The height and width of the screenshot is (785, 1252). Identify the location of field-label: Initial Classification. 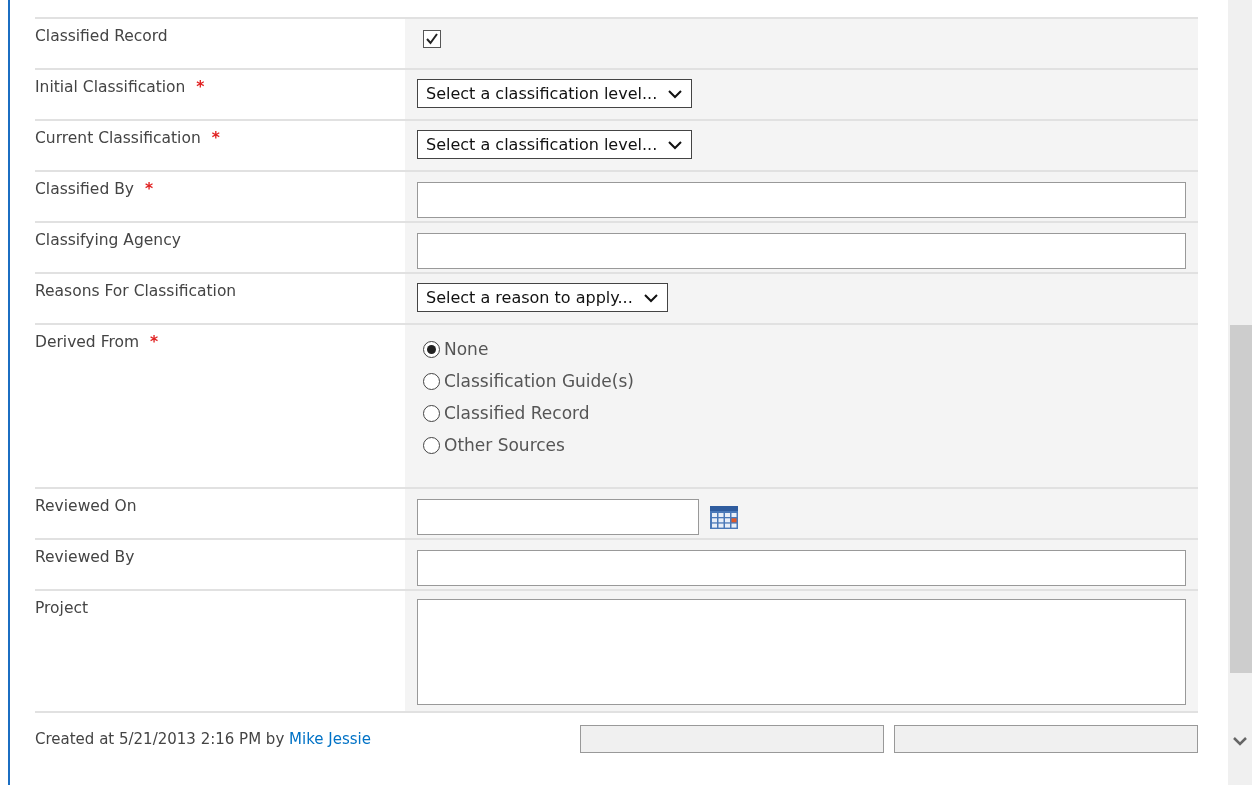
(110, 87).